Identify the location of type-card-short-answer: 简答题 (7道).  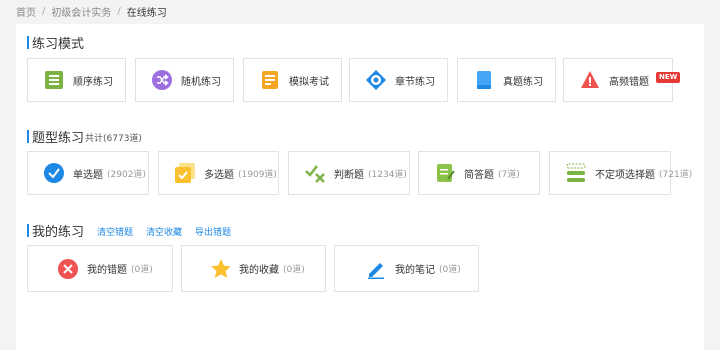
(479, 173).